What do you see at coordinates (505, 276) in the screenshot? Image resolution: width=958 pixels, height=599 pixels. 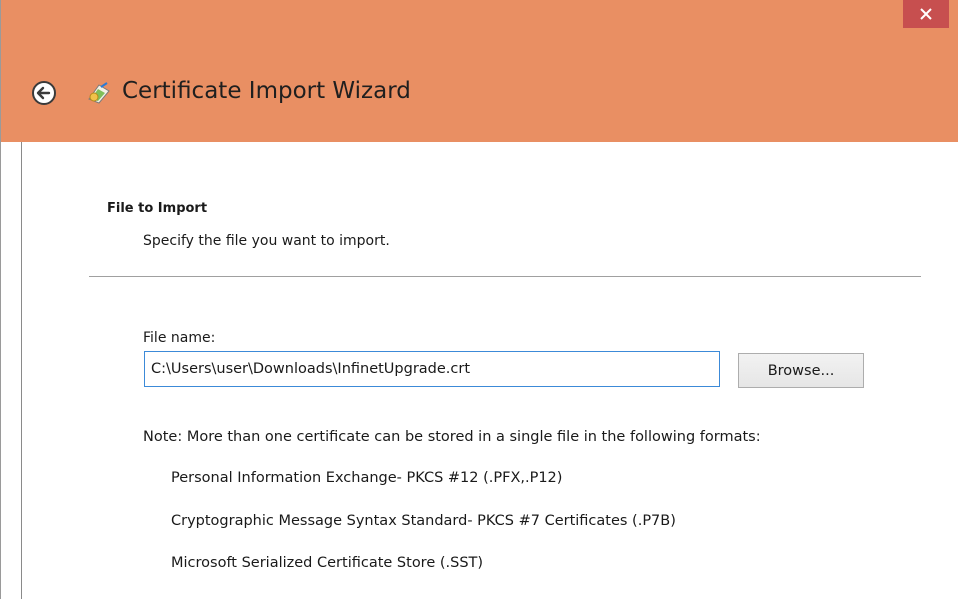 I see `header-divider` at bounding box center [505, 276].